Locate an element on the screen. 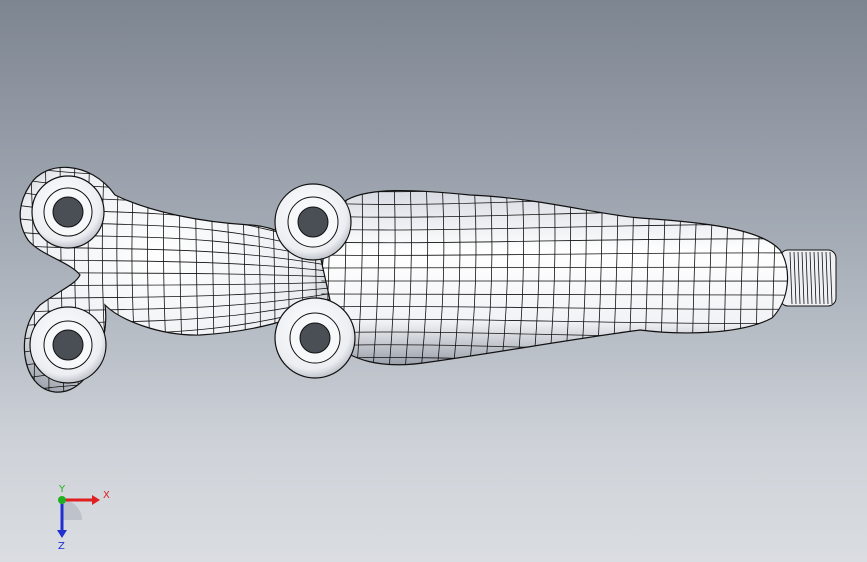 Image resolution: width=867 pixels, height=562 pixels. boss-upper-right is located at coordinates (313, 222).